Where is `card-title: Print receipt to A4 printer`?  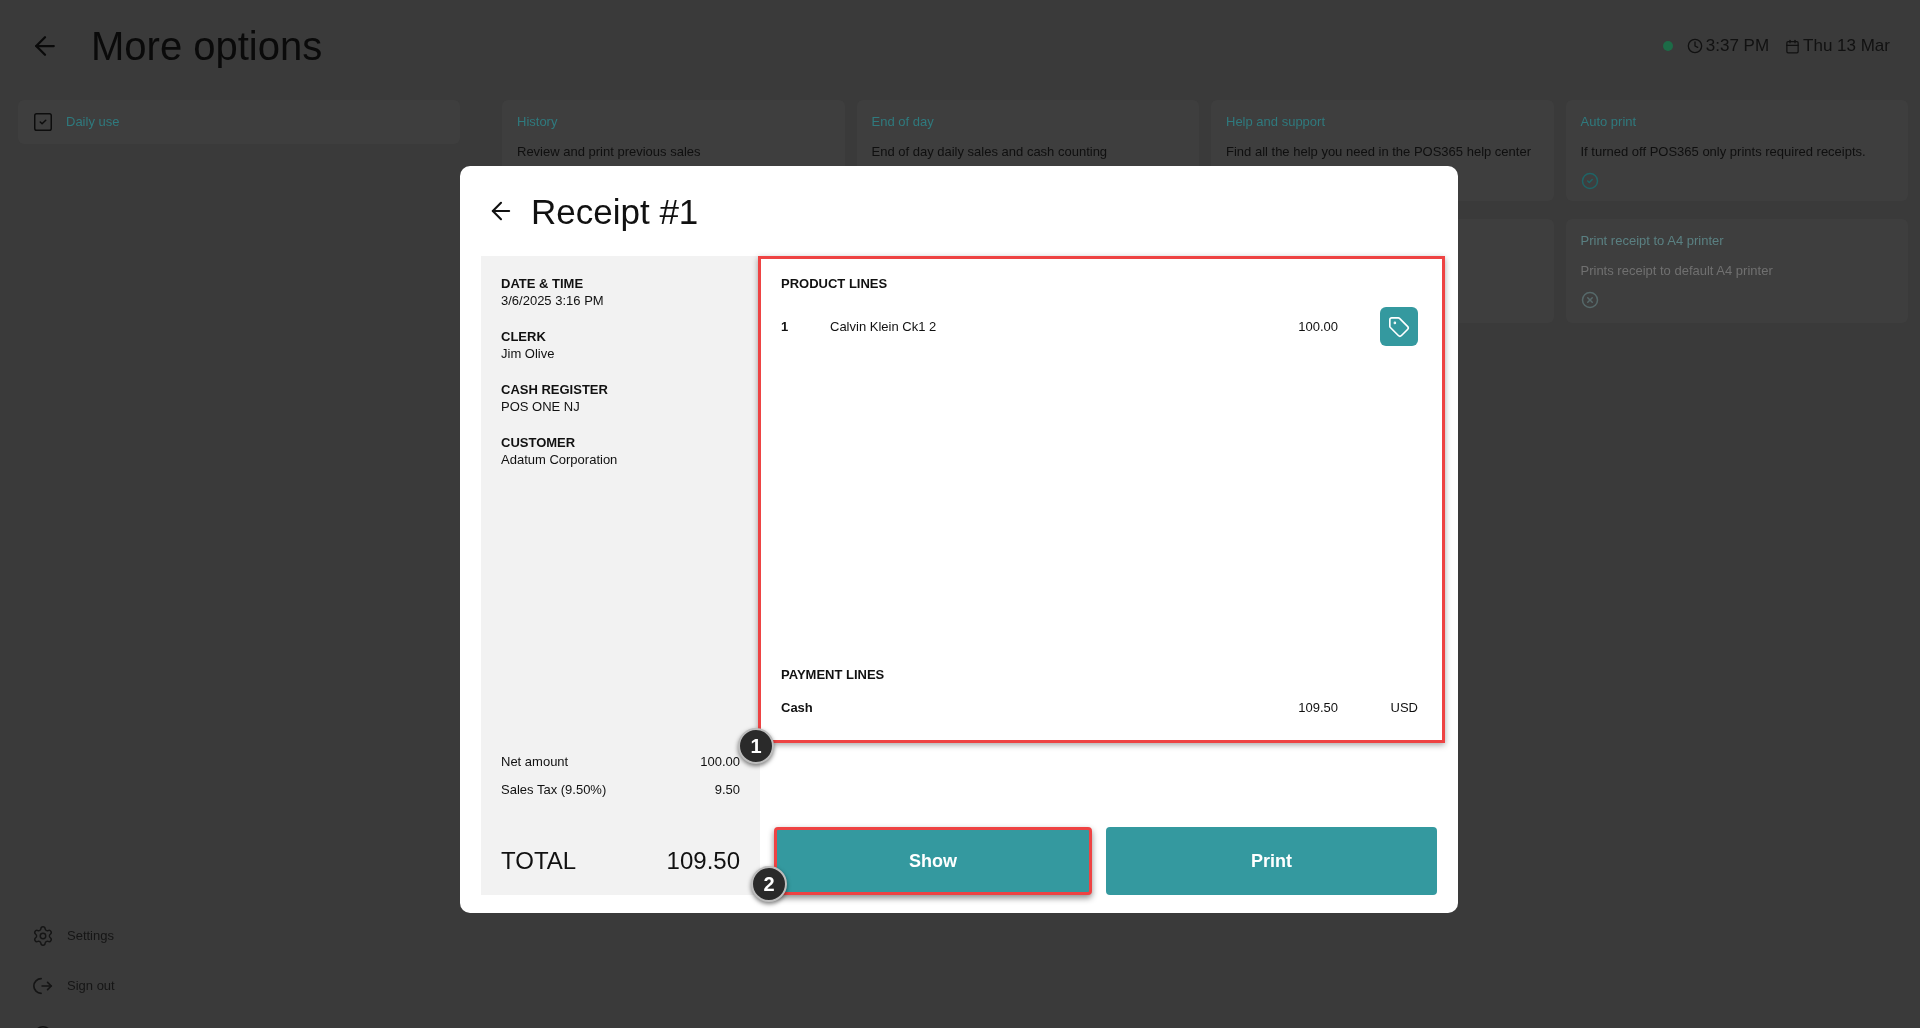 card-title: Print receipt to A4 printer is located at coordinates (1652, 241).